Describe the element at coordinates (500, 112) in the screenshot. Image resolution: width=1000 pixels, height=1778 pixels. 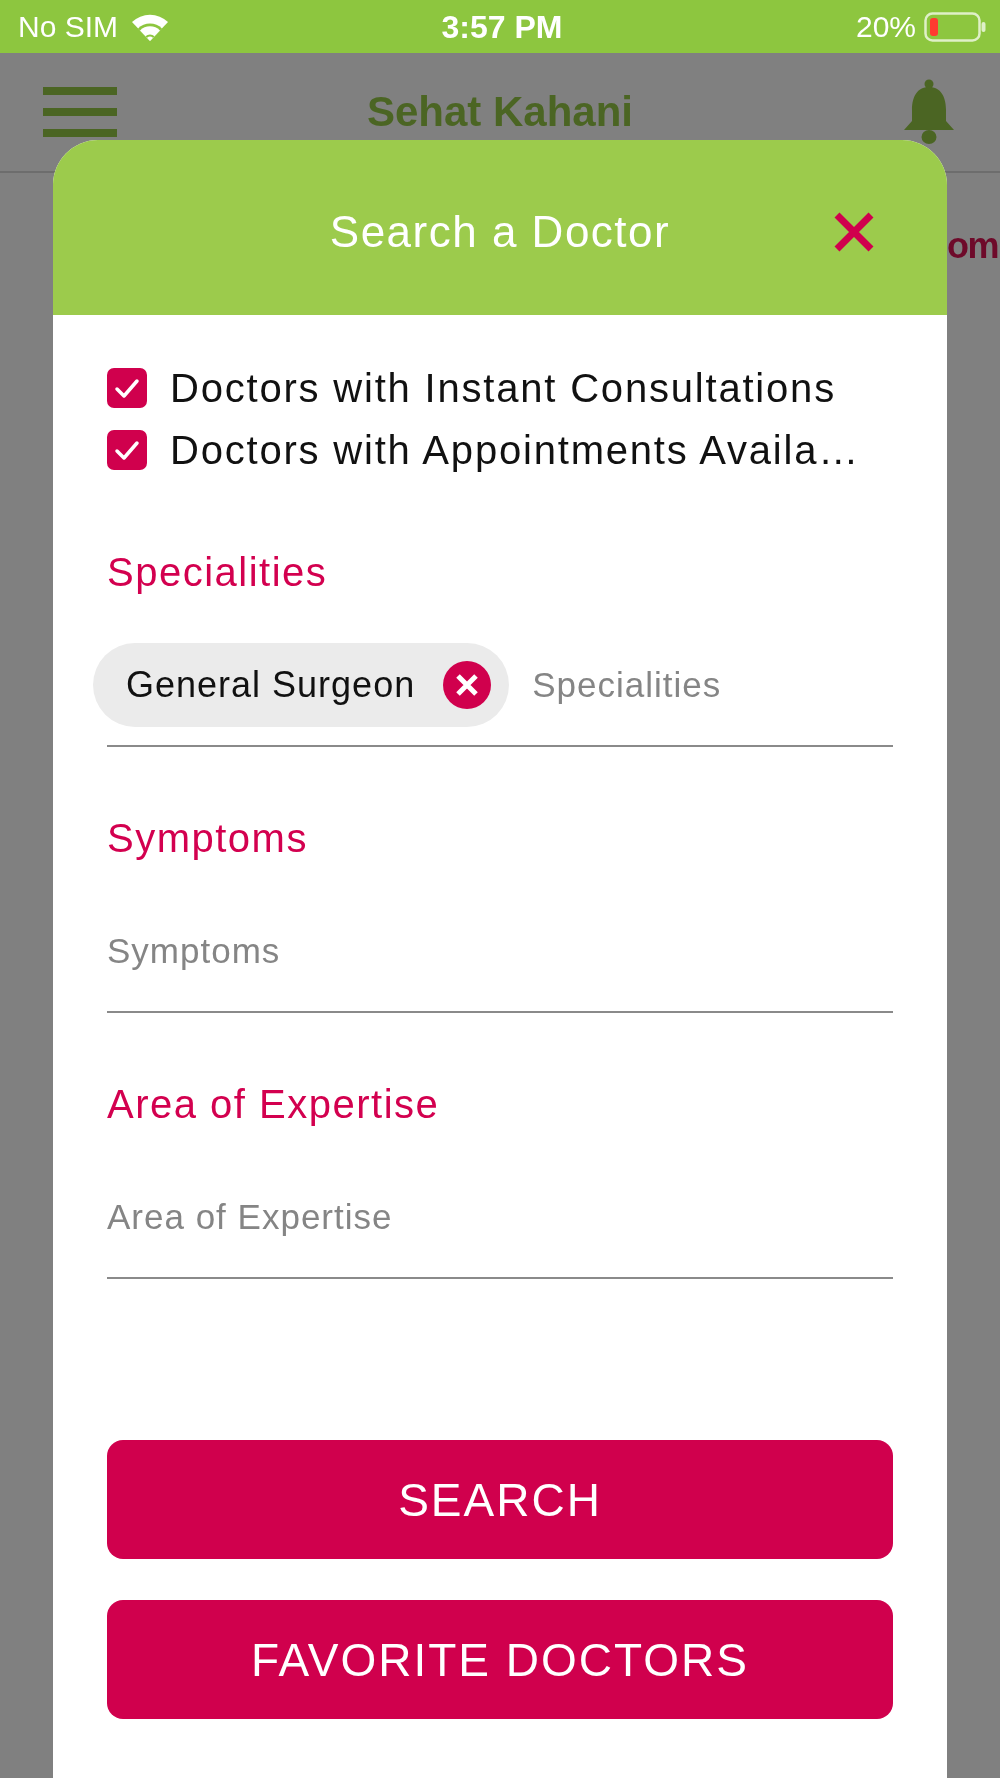
I see `app-title: Sehat Kahani` at that location.